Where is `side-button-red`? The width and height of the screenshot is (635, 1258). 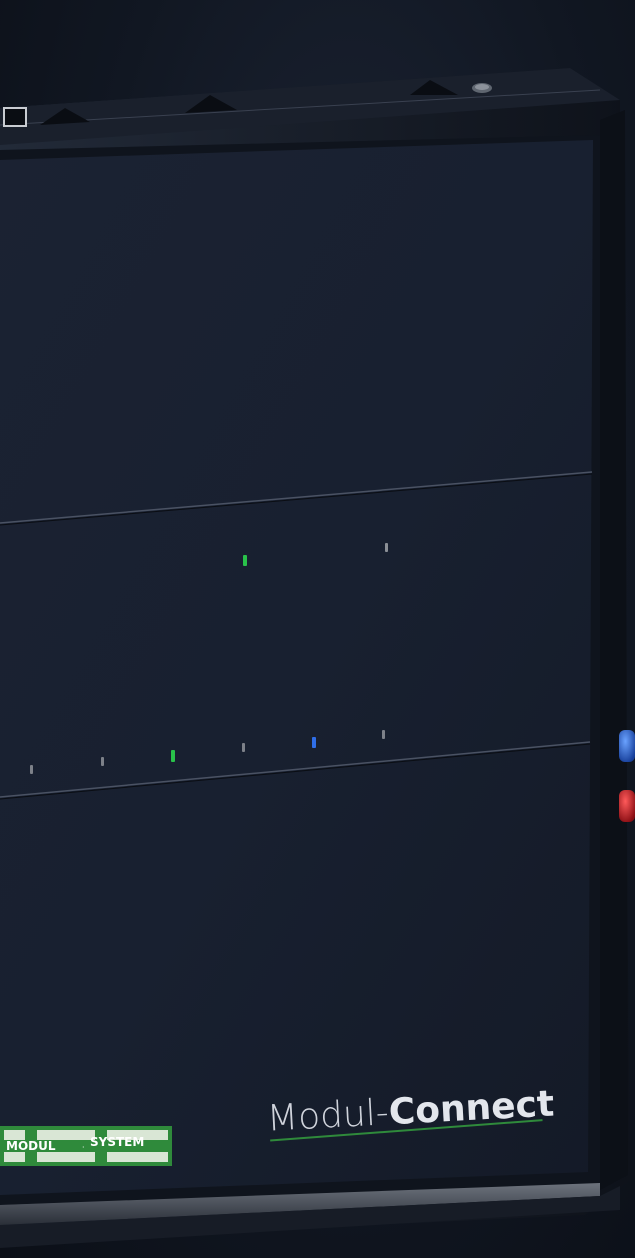
side-button-red is located at coordinates (627, 806).